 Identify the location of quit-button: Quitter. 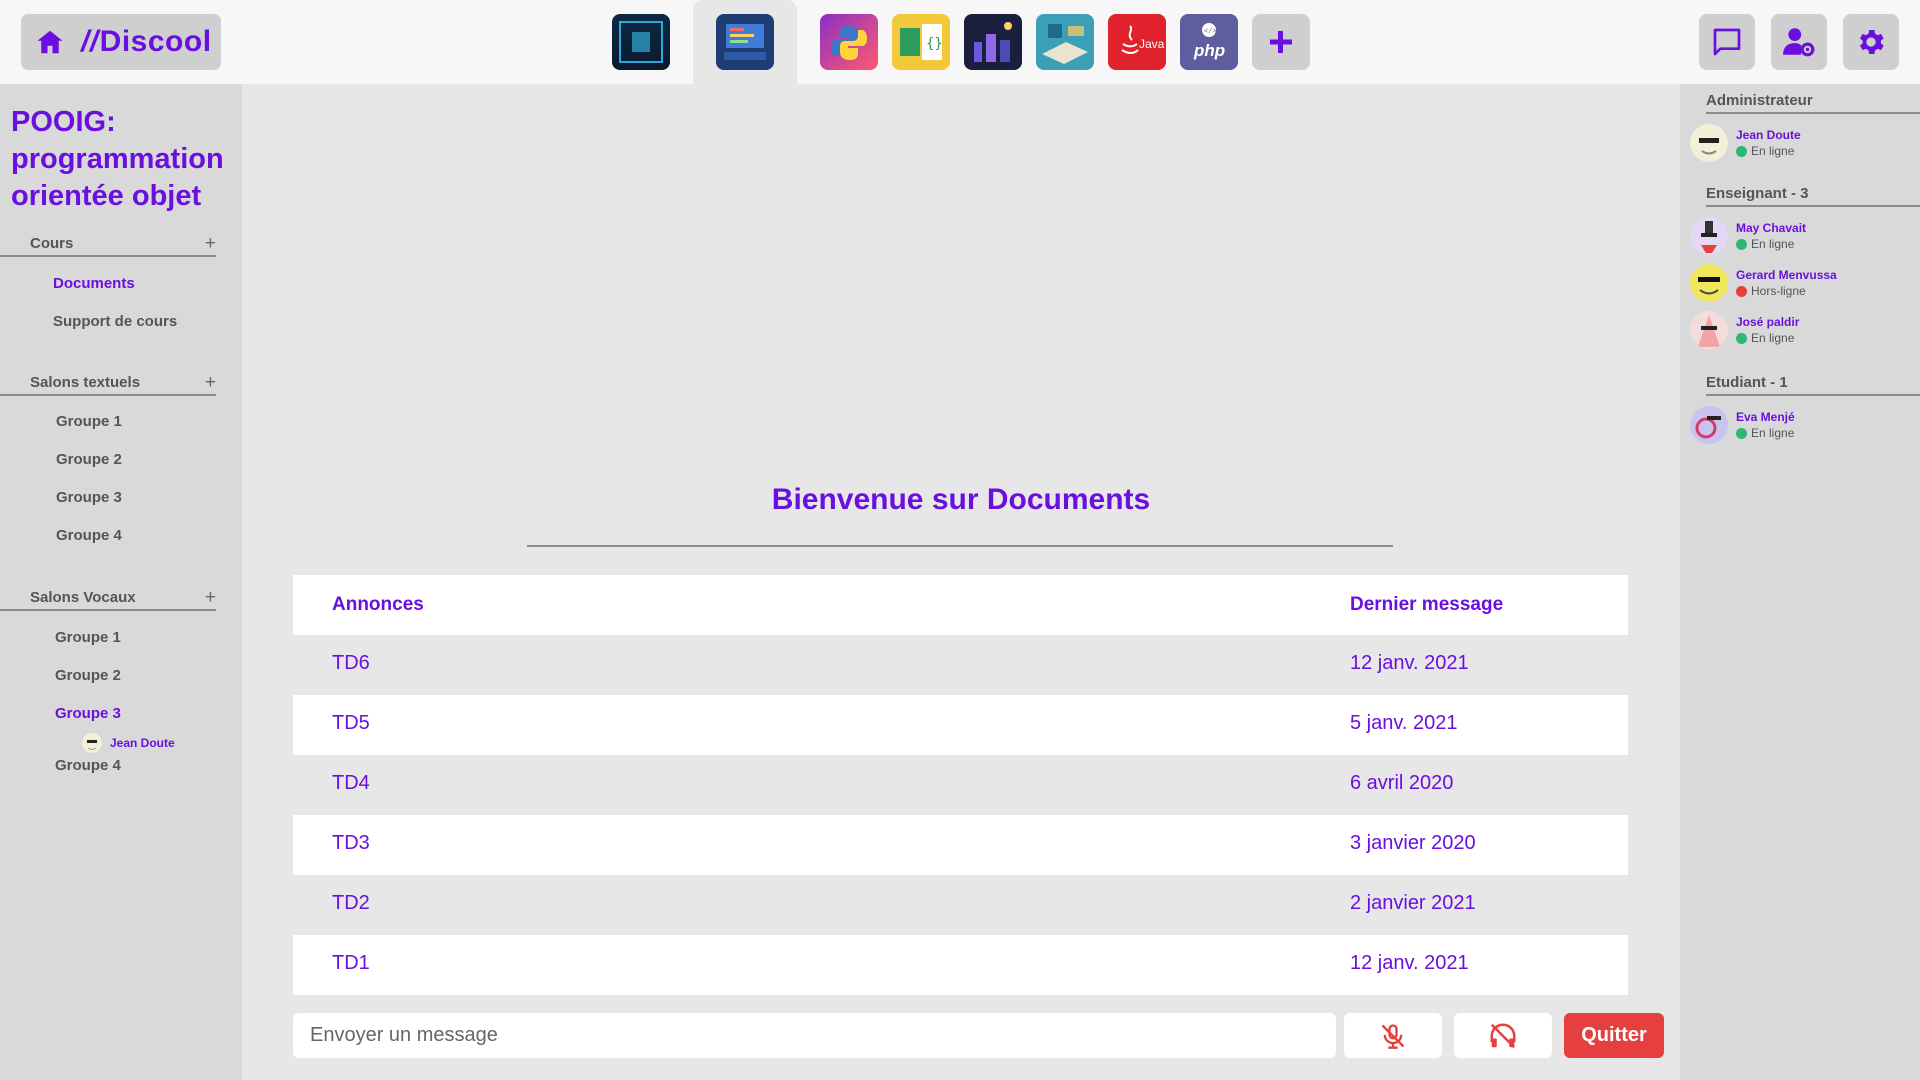
(1614, 1035).